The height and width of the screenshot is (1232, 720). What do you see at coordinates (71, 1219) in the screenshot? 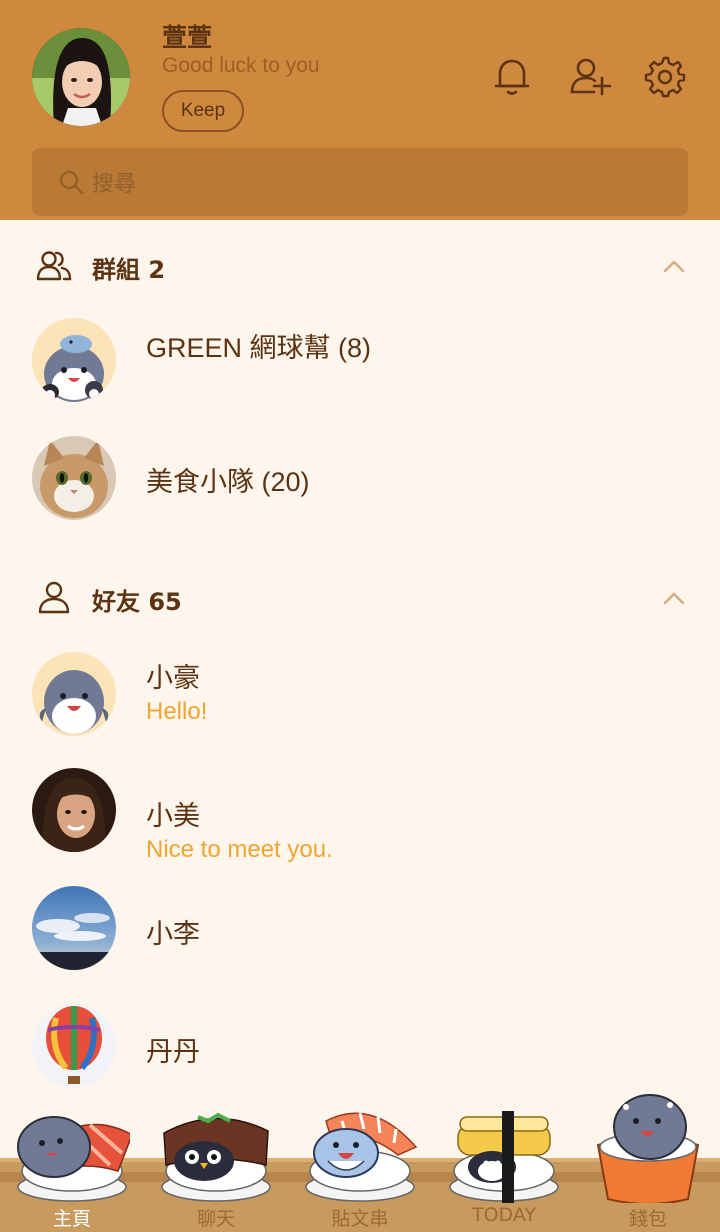
I see `nav-label-home: 主頁` at bounding box center [71, 1219].